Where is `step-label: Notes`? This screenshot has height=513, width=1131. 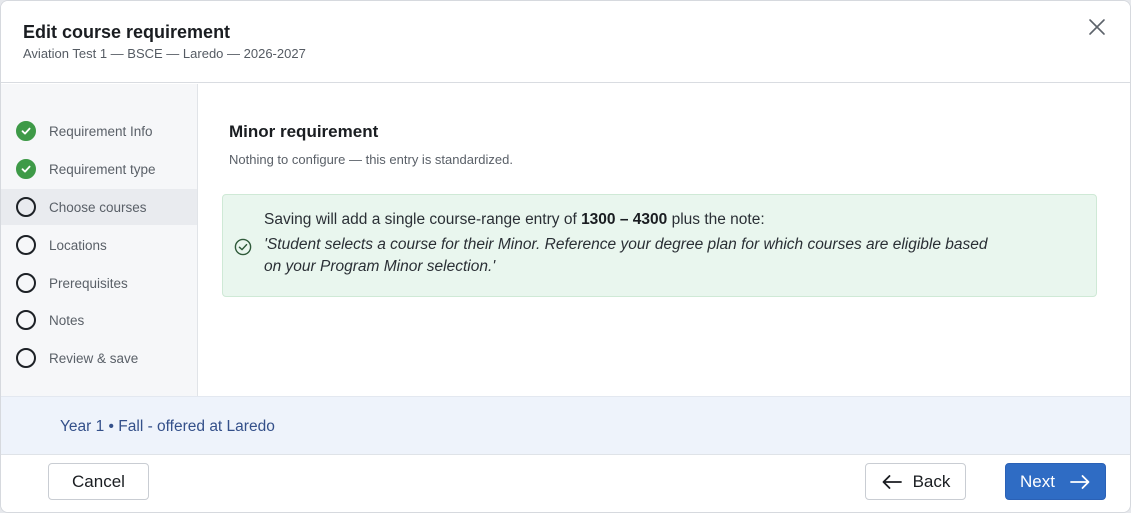 step-label: Notes is located at coordinates (67, 320).